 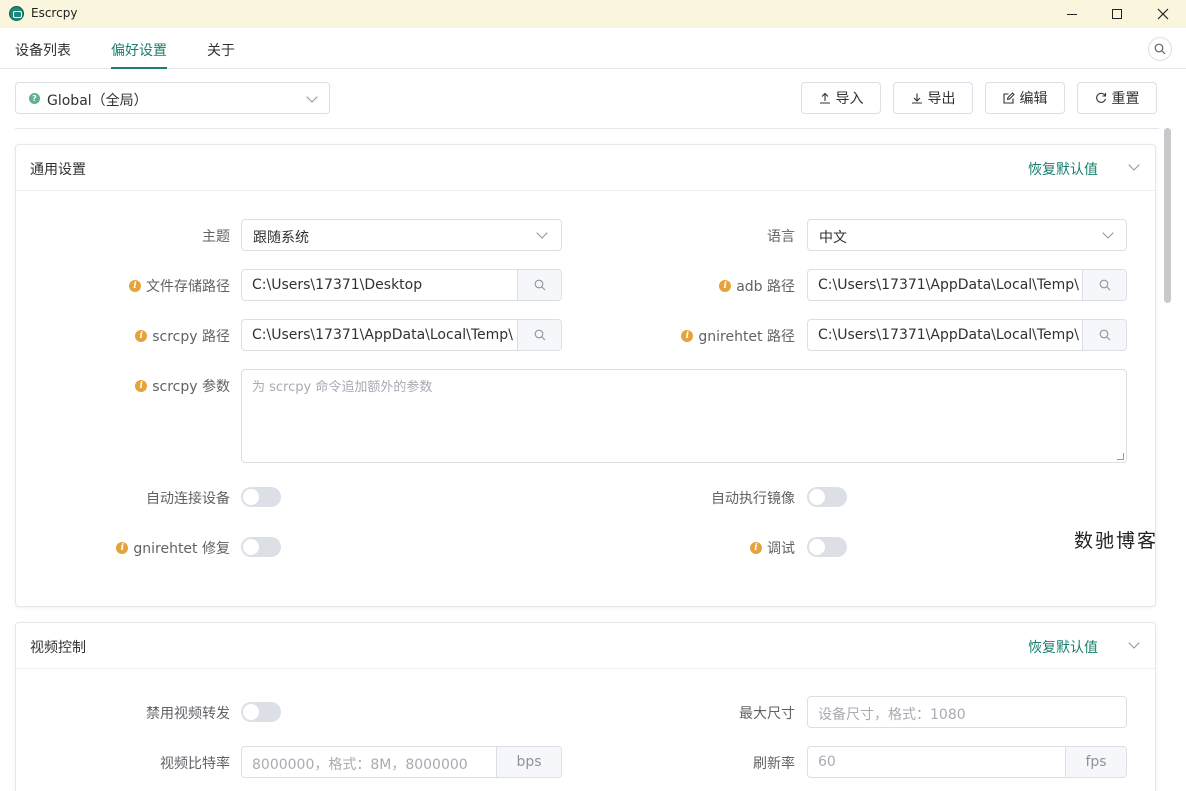 What do you see at coordinates (767, 714) in the screenshot?
I see `max-size-label: 最大尺寸` at bounding box center [767, 714].